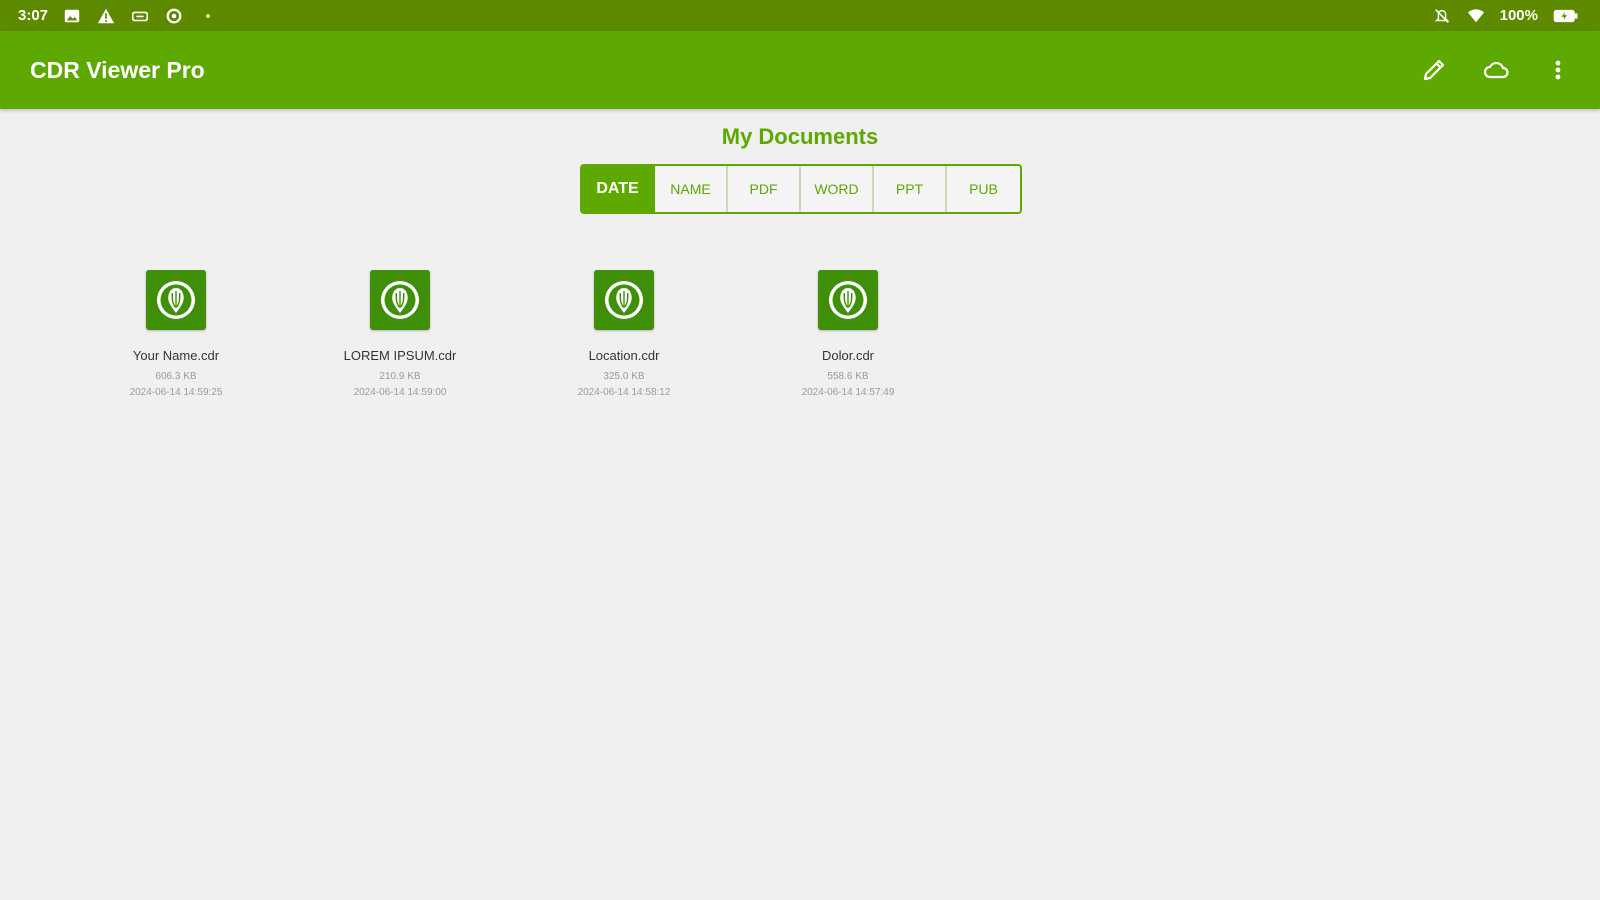  I want to click on file-name: LOREM IPSUM.cdr, so click(400, 355).